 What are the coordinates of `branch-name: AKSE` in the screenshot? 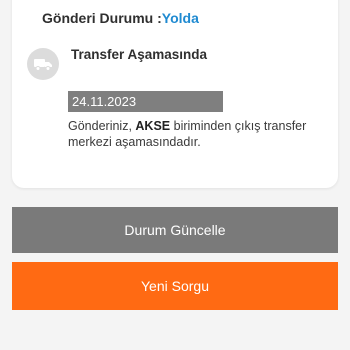 It's located at (153, 126).